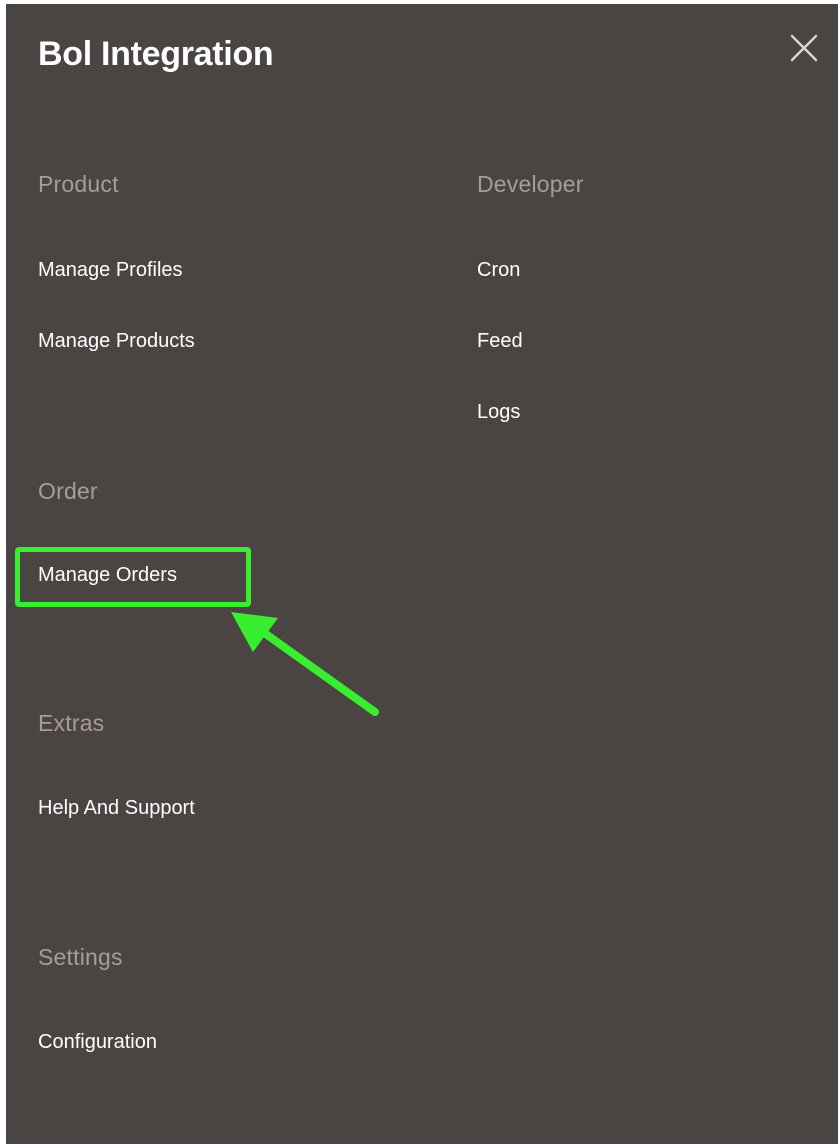  I want to click on panel-title: Bol Integration, so click(156, 54).